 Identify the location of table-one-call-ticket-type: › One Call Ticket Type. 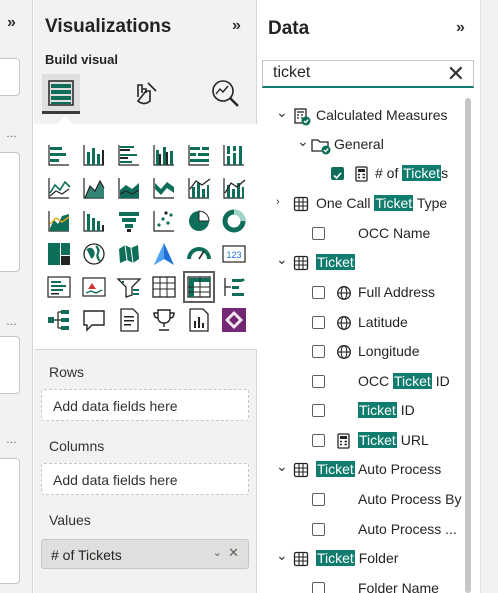
(369, 205).